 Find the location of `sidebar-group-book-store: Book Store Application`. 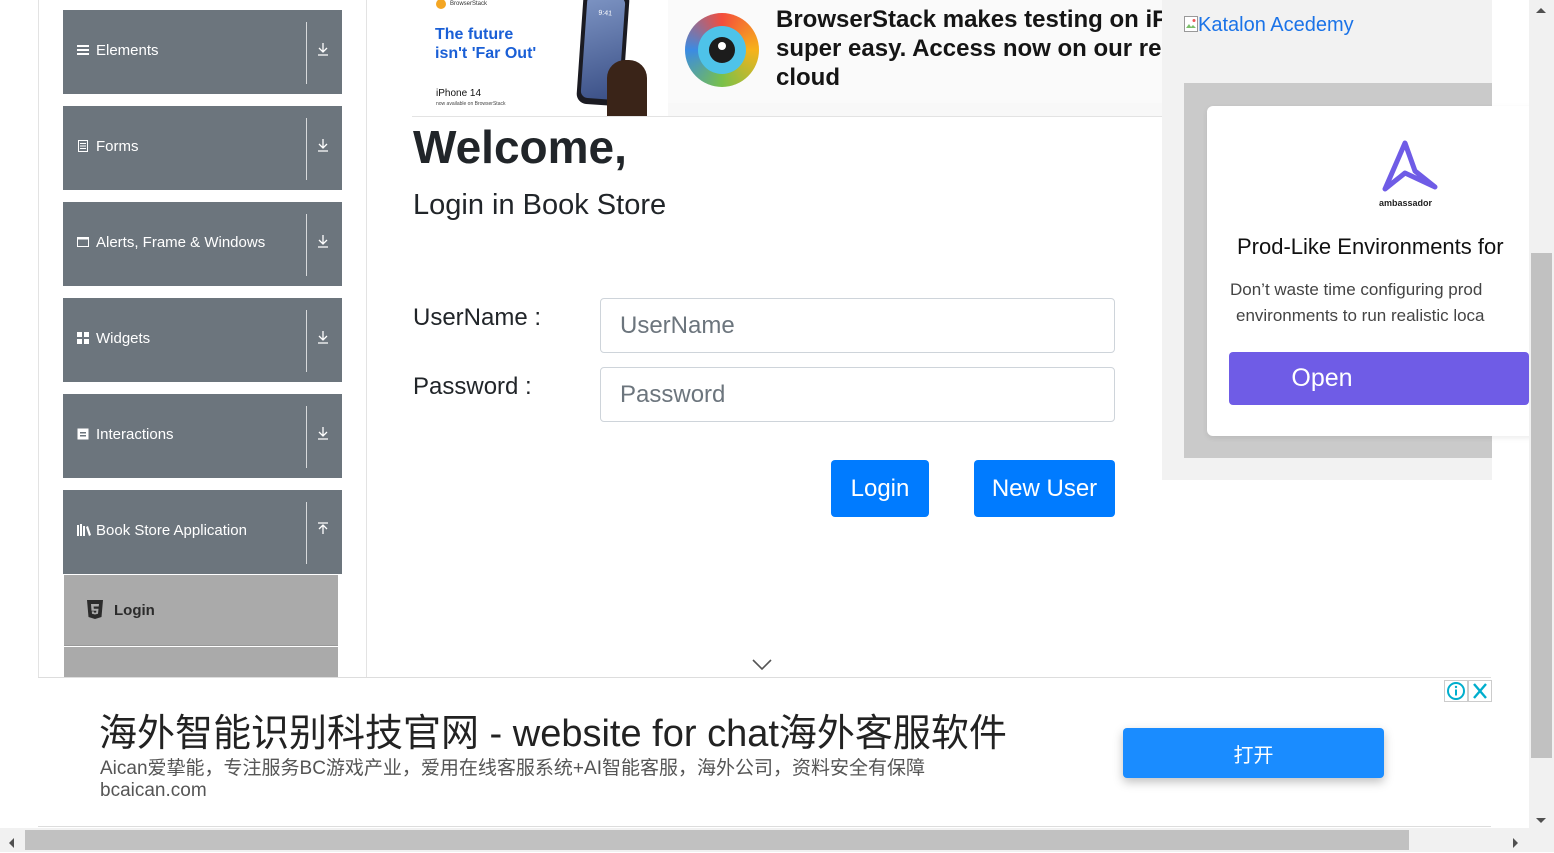

sidebar-group-book-store: Book Store Application is located at coordinates (202, 532).